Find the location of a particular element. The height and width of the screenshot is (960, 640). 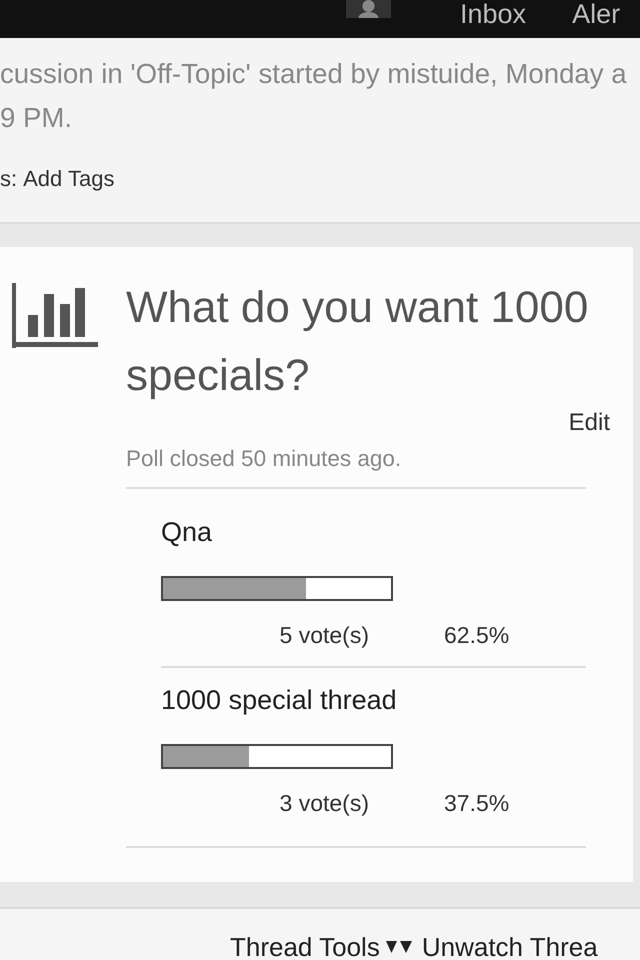

thread-byline: cussion in 'Off-Topic' started by mistuide, Monday a is located at coordinates (314, 74).